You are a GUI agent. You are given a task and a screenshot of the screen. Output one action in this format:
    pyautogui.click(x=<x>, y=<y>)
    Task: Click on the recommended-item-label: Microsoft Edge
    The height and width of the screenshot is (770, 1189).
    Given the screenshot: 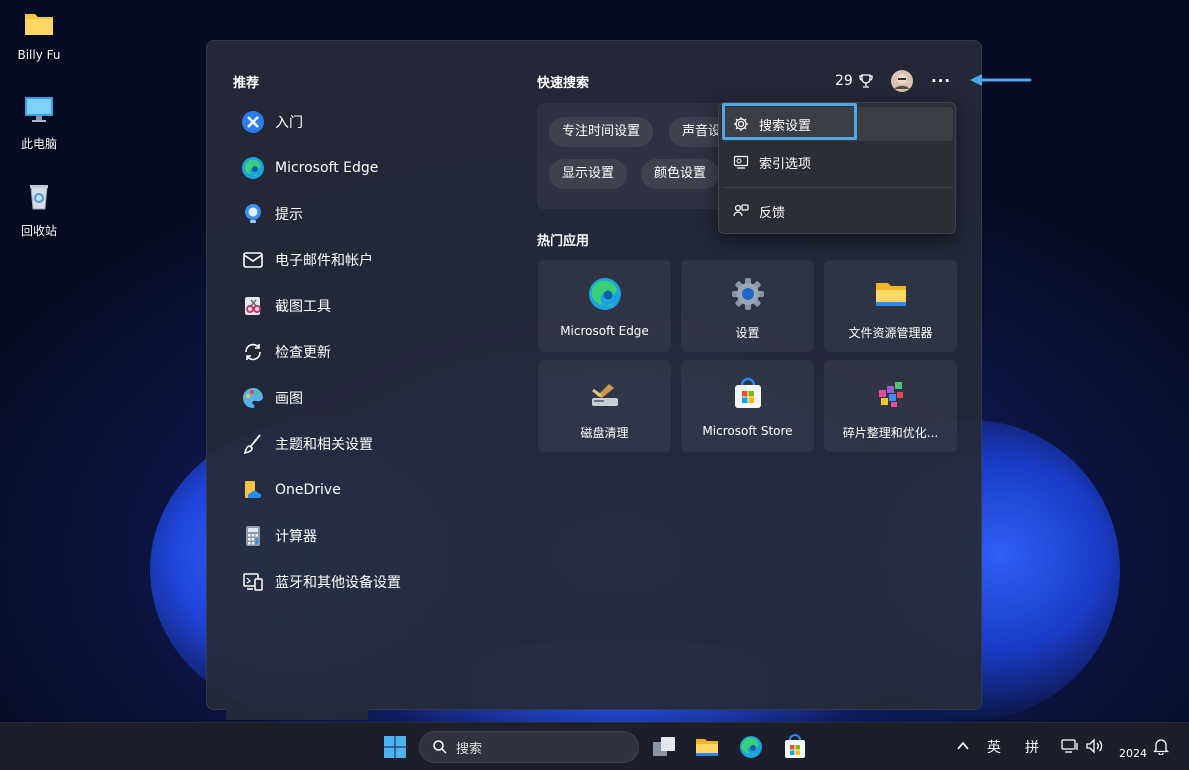 What is the action you would take?
    pyautogui.click(x=327, y=168)
    